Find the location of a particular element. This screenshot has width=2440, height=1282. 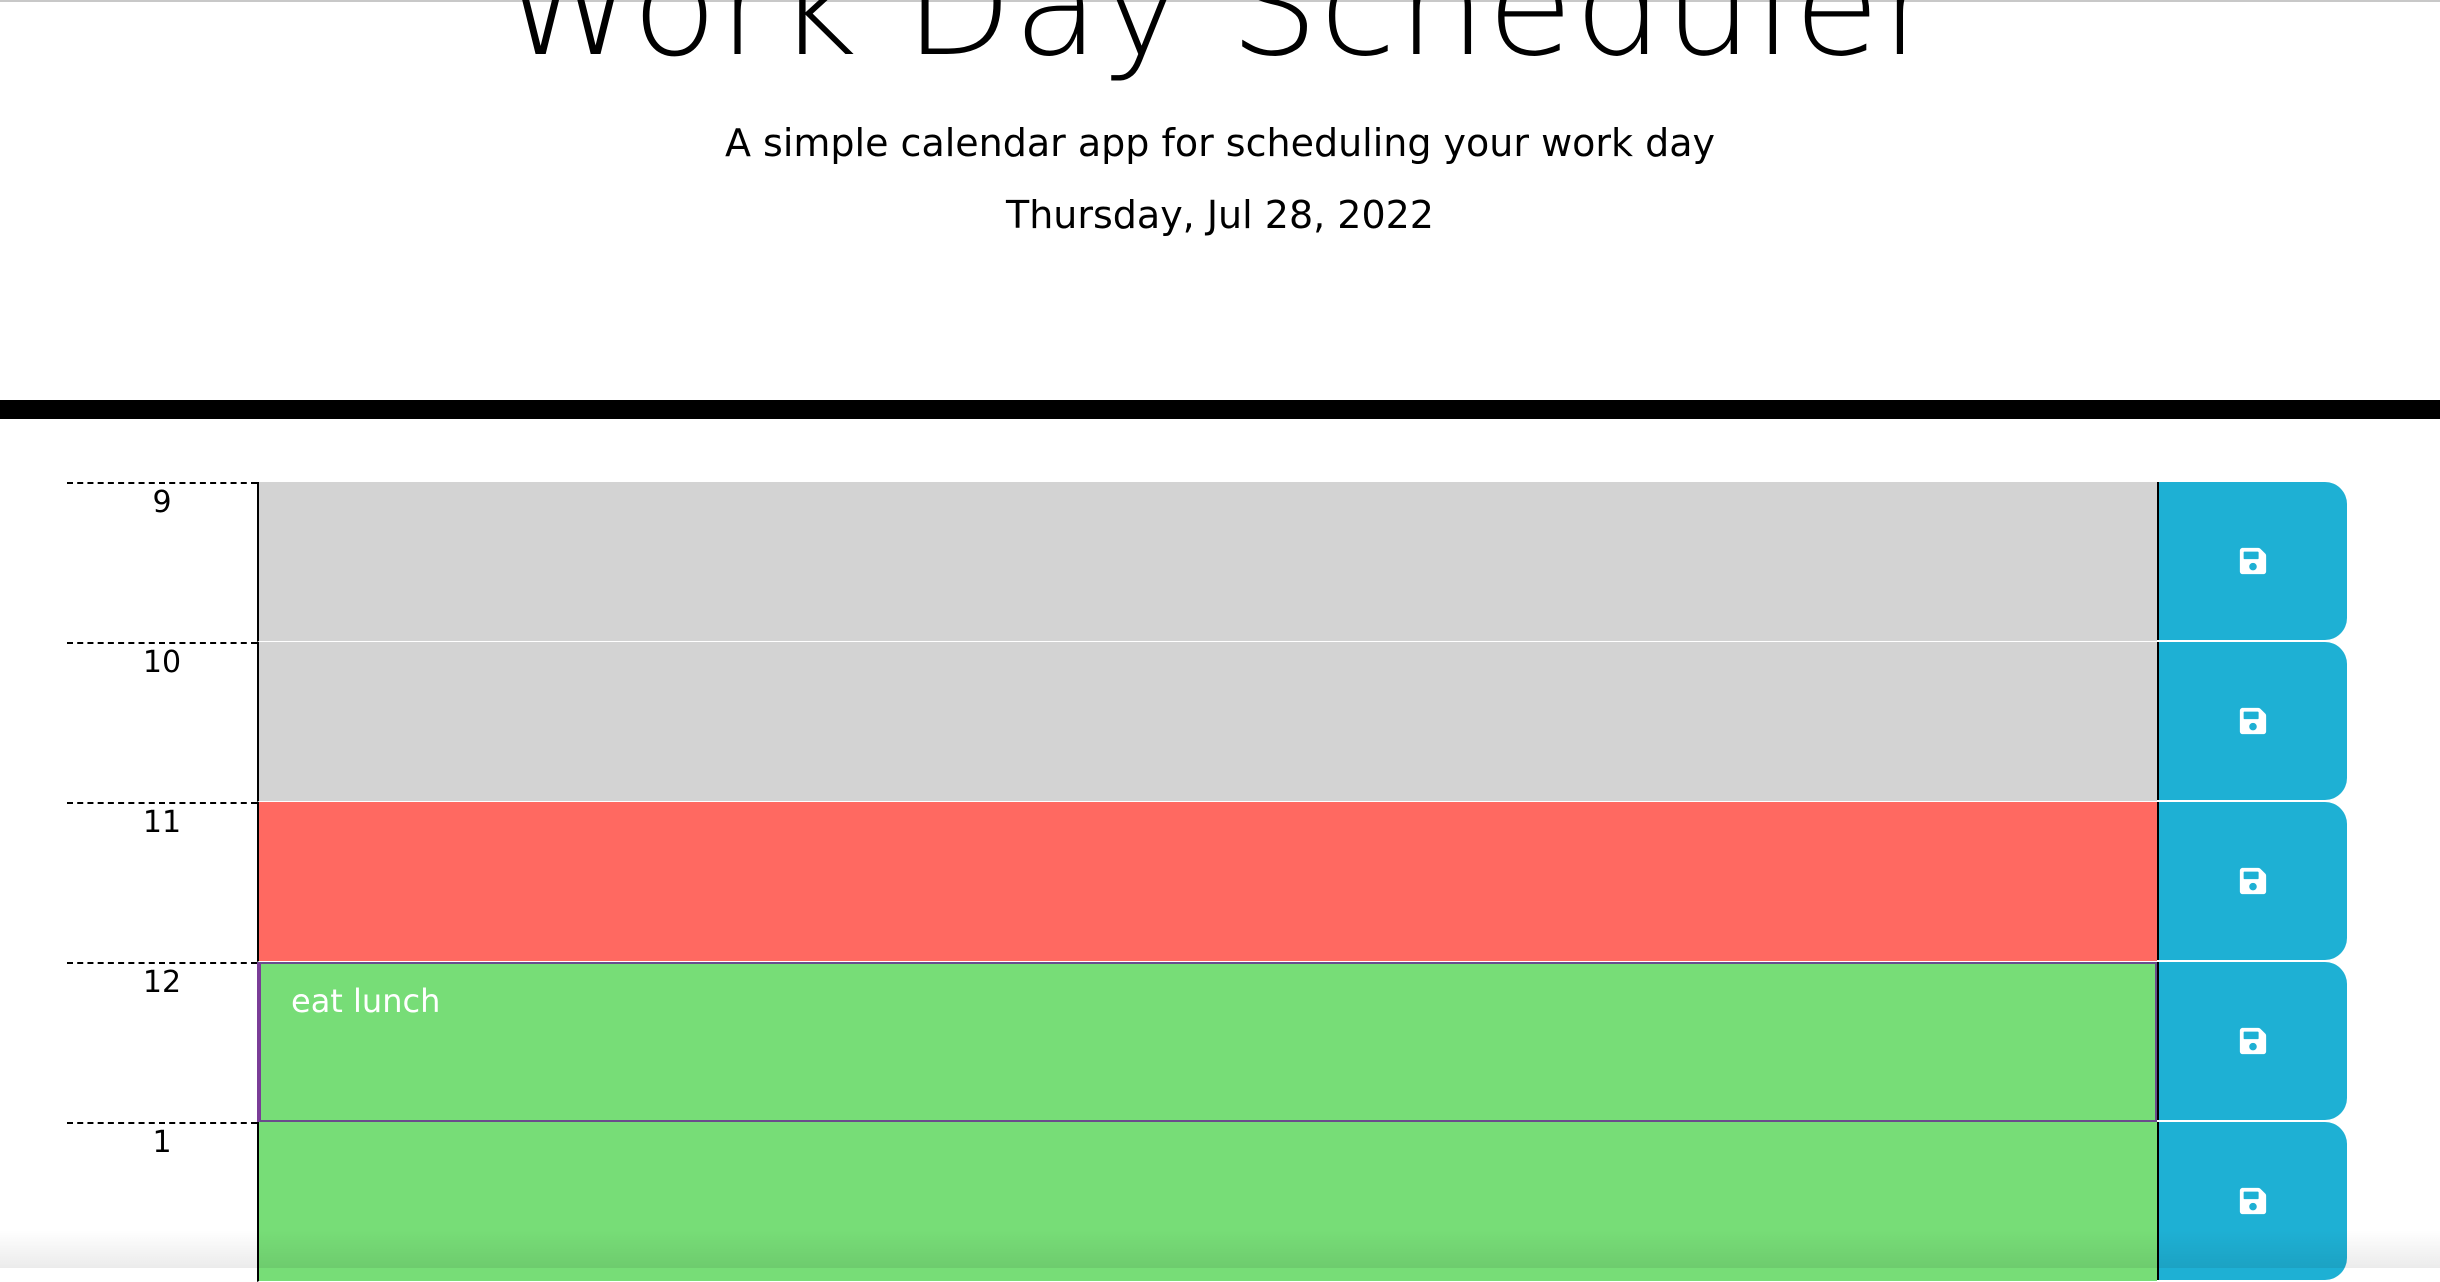

hour-label: 9 is located at coordinates (162, 562).